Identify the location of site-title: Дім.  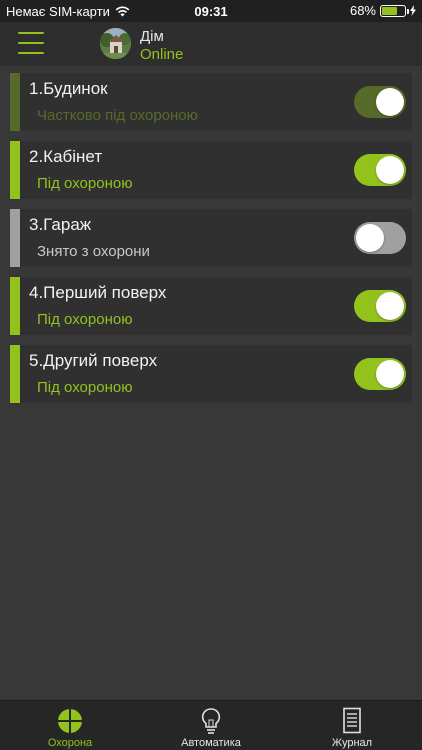
(152, 36).